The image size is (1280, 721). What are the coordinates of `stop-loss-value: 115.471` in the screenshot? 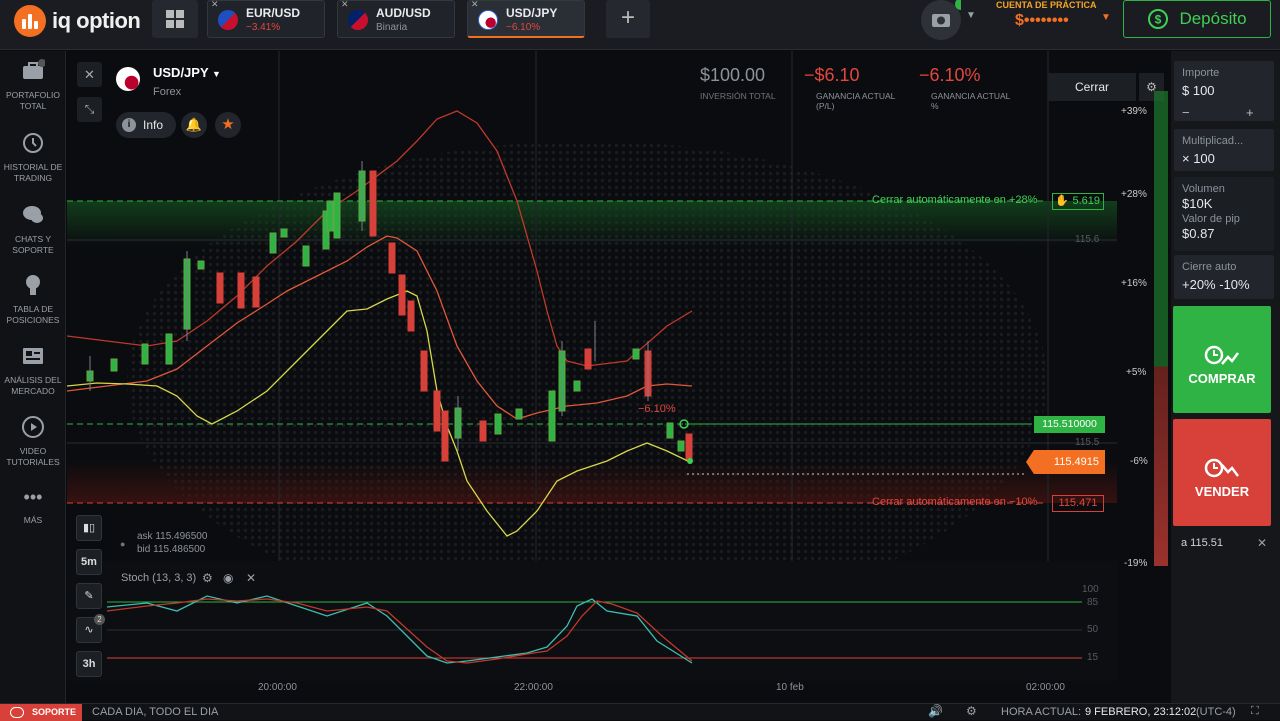 It's located at (1078, 503).